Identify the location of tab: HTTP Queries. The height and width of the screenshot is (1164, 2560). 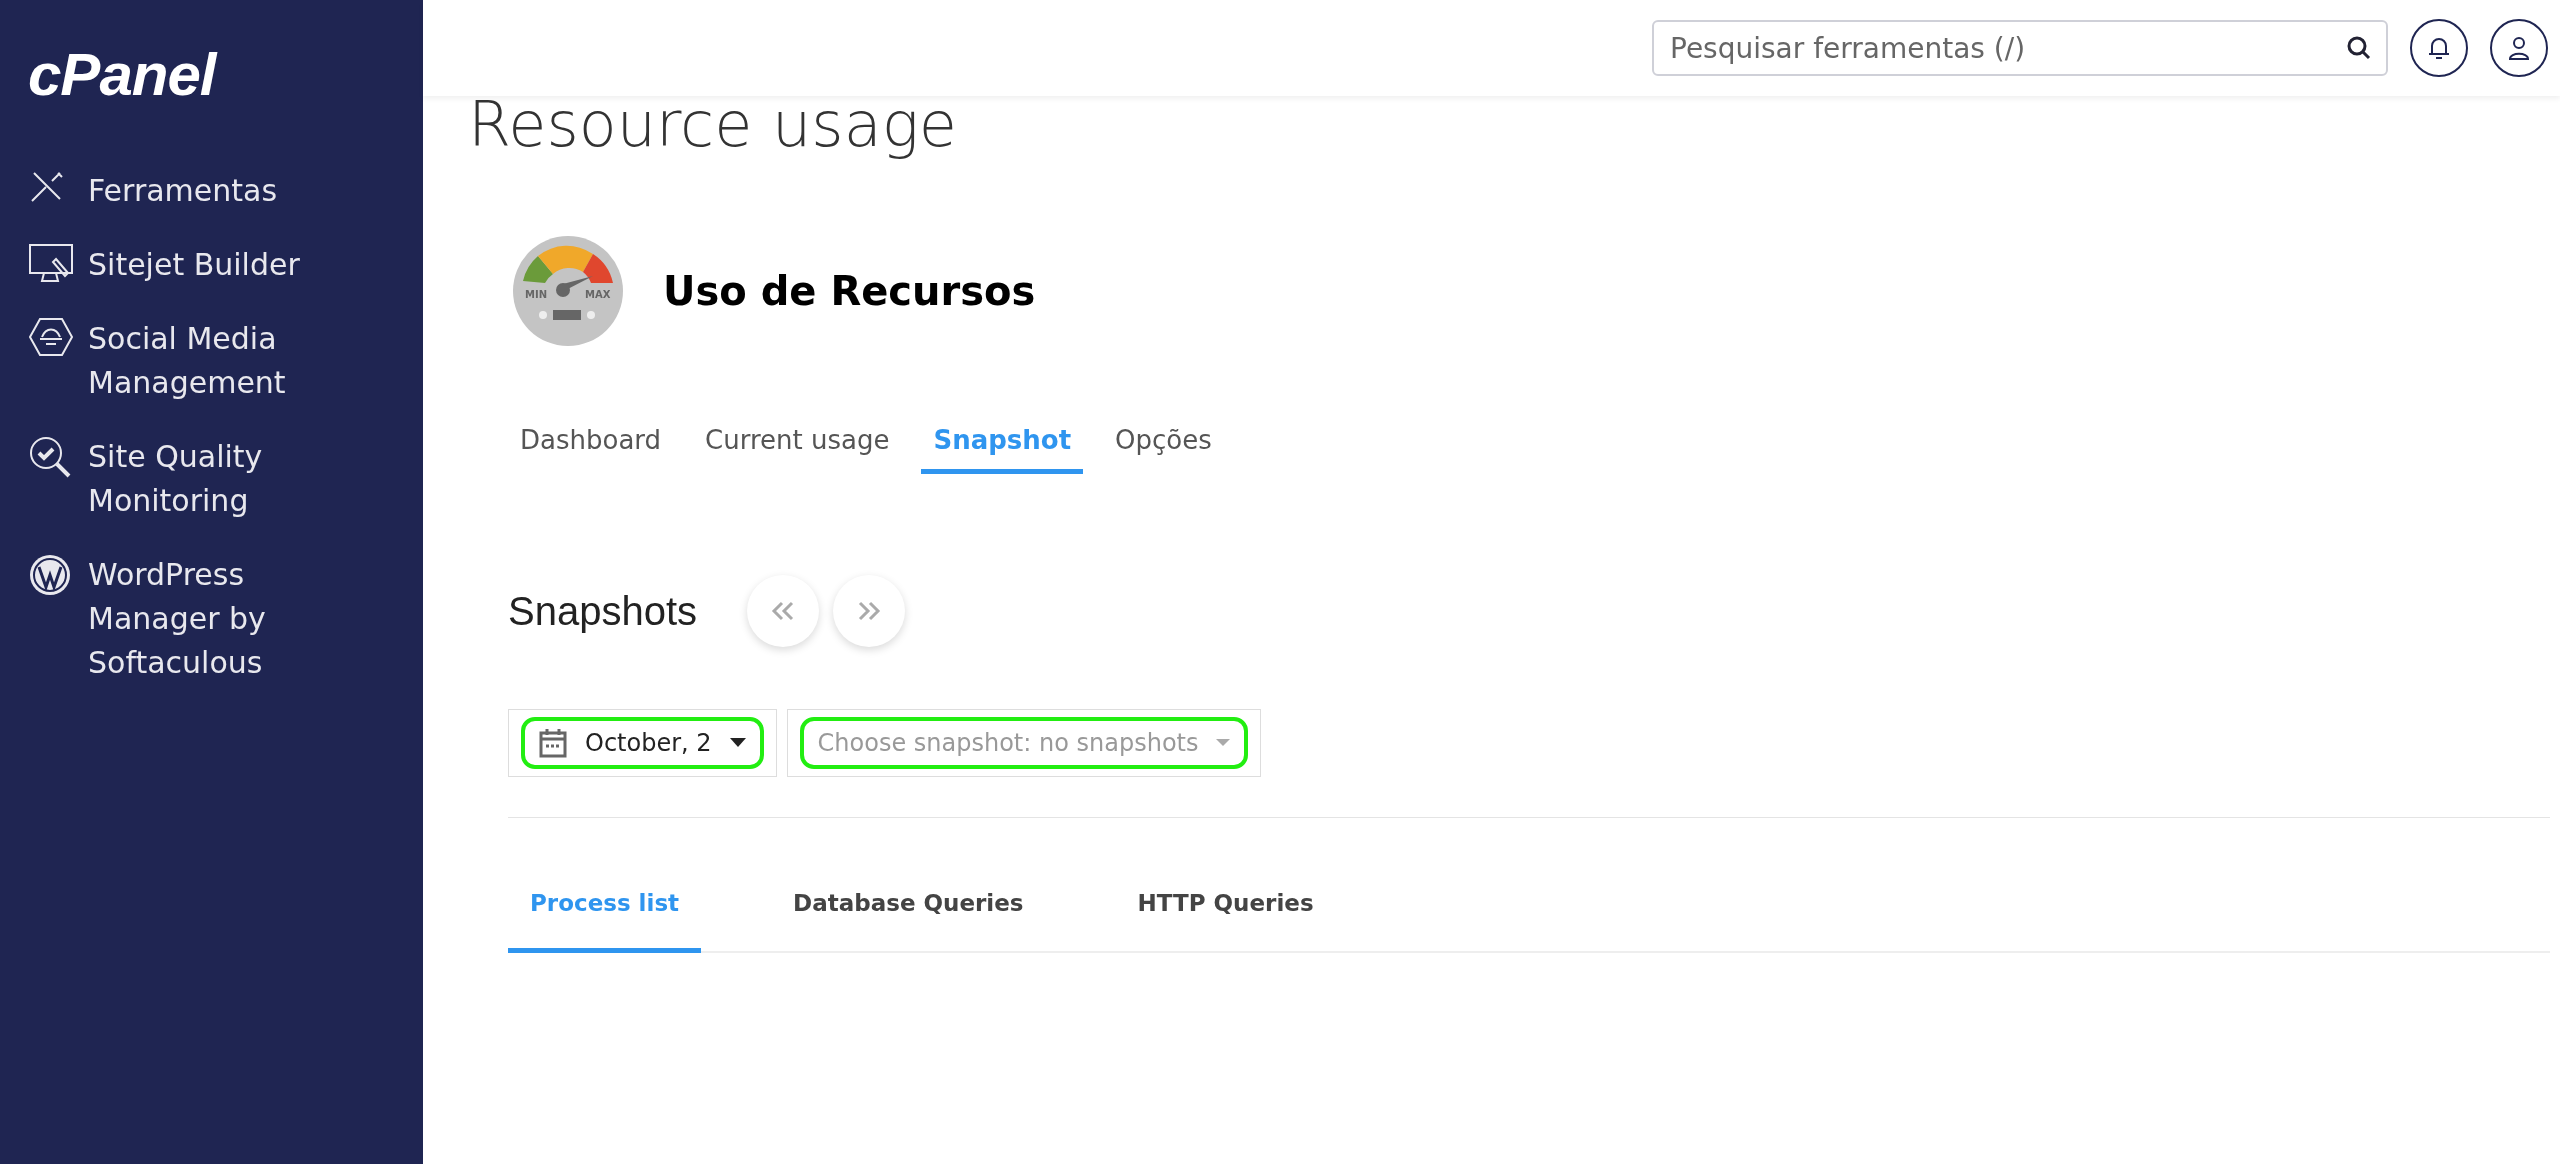
(1225, 921).